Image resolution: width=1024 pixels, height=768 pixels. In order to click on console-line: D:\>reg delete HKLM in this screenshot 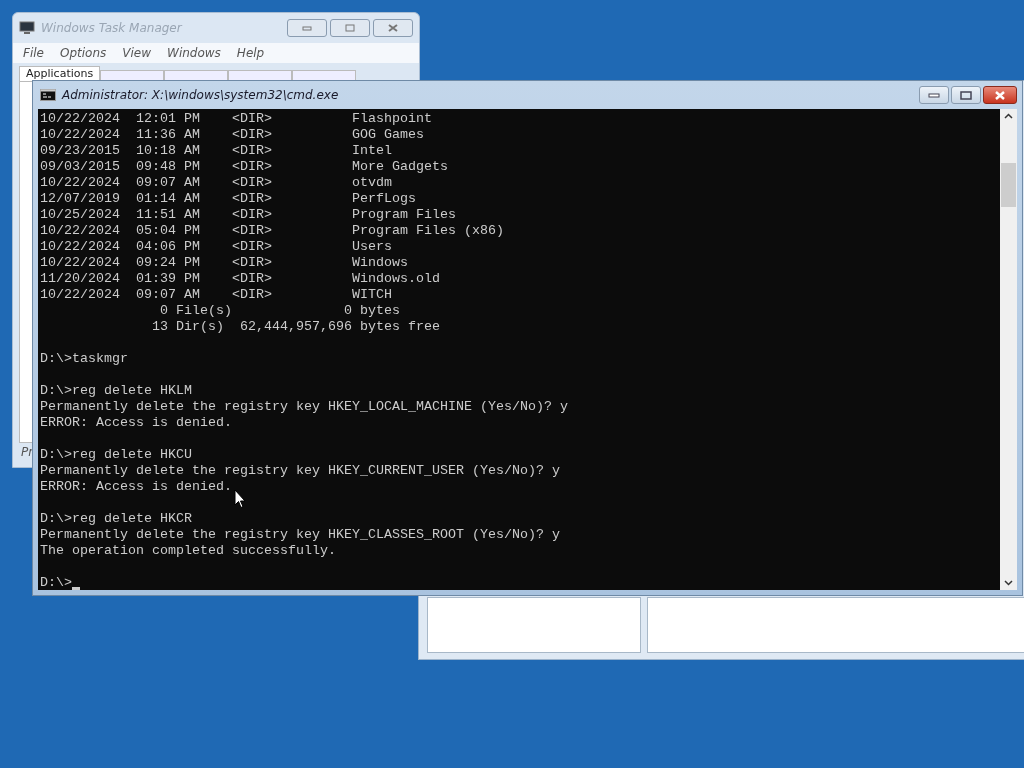, I will do `click(116, 391)`.